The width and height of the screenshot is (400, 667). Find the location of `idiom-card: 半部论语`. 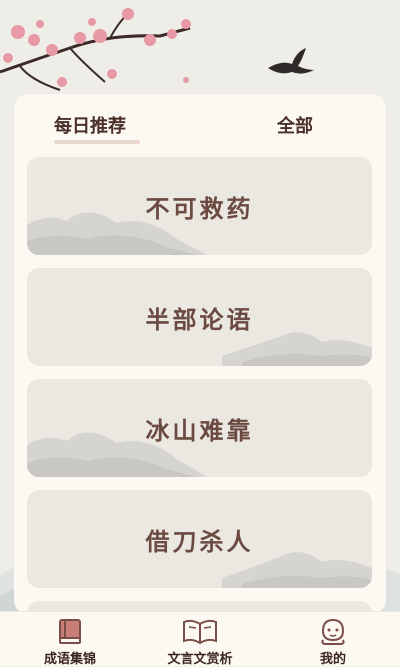

idiom-card: 半部论语 is located at coordinates (199, 317).